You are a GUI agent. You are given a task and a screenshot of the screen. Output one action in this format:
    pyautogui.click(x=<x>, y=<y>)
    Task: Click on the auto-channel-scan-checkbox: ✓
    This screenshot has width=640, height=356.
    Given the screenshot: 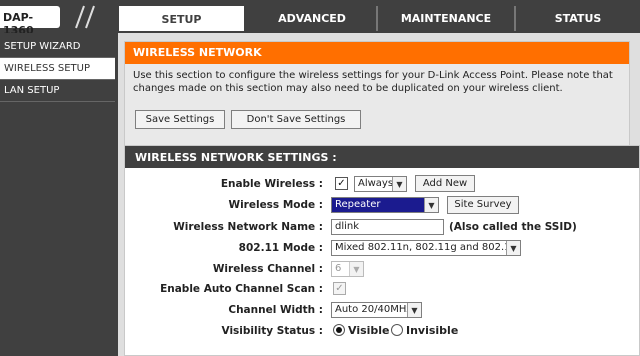 What is the action you would take?
    pyautogui.click(x=339, y=288)
    